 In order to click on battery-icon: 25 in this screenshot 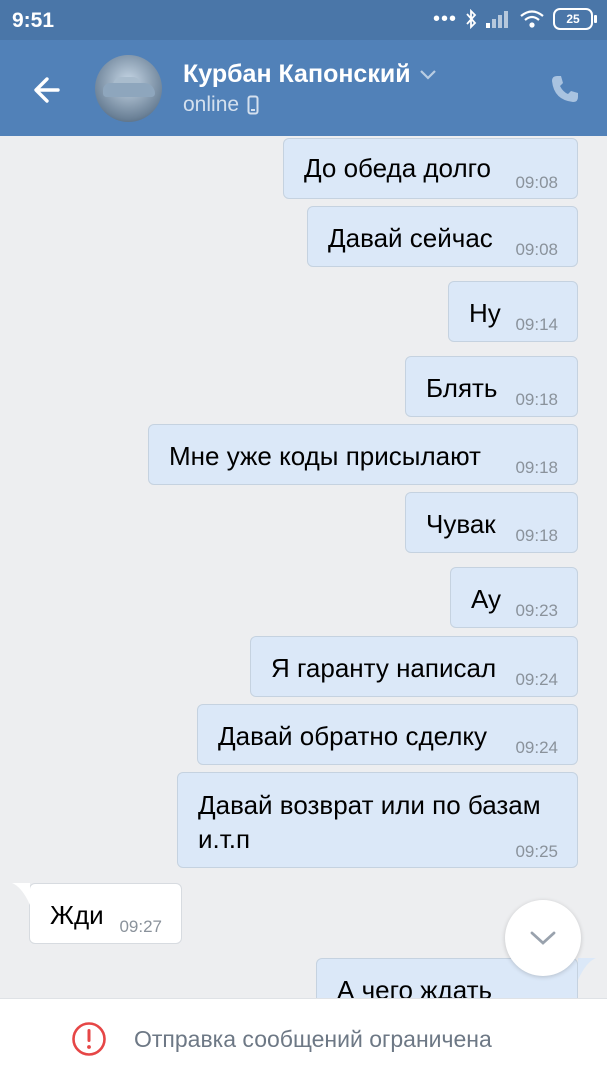, I will do `click(575, 19)`.